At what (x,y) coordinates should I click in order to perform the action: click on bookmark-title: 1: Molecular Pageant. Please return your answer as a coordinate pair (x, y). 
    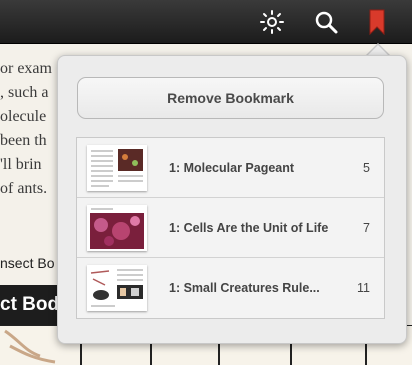
    Looking at the image, I should click on (232, 168).